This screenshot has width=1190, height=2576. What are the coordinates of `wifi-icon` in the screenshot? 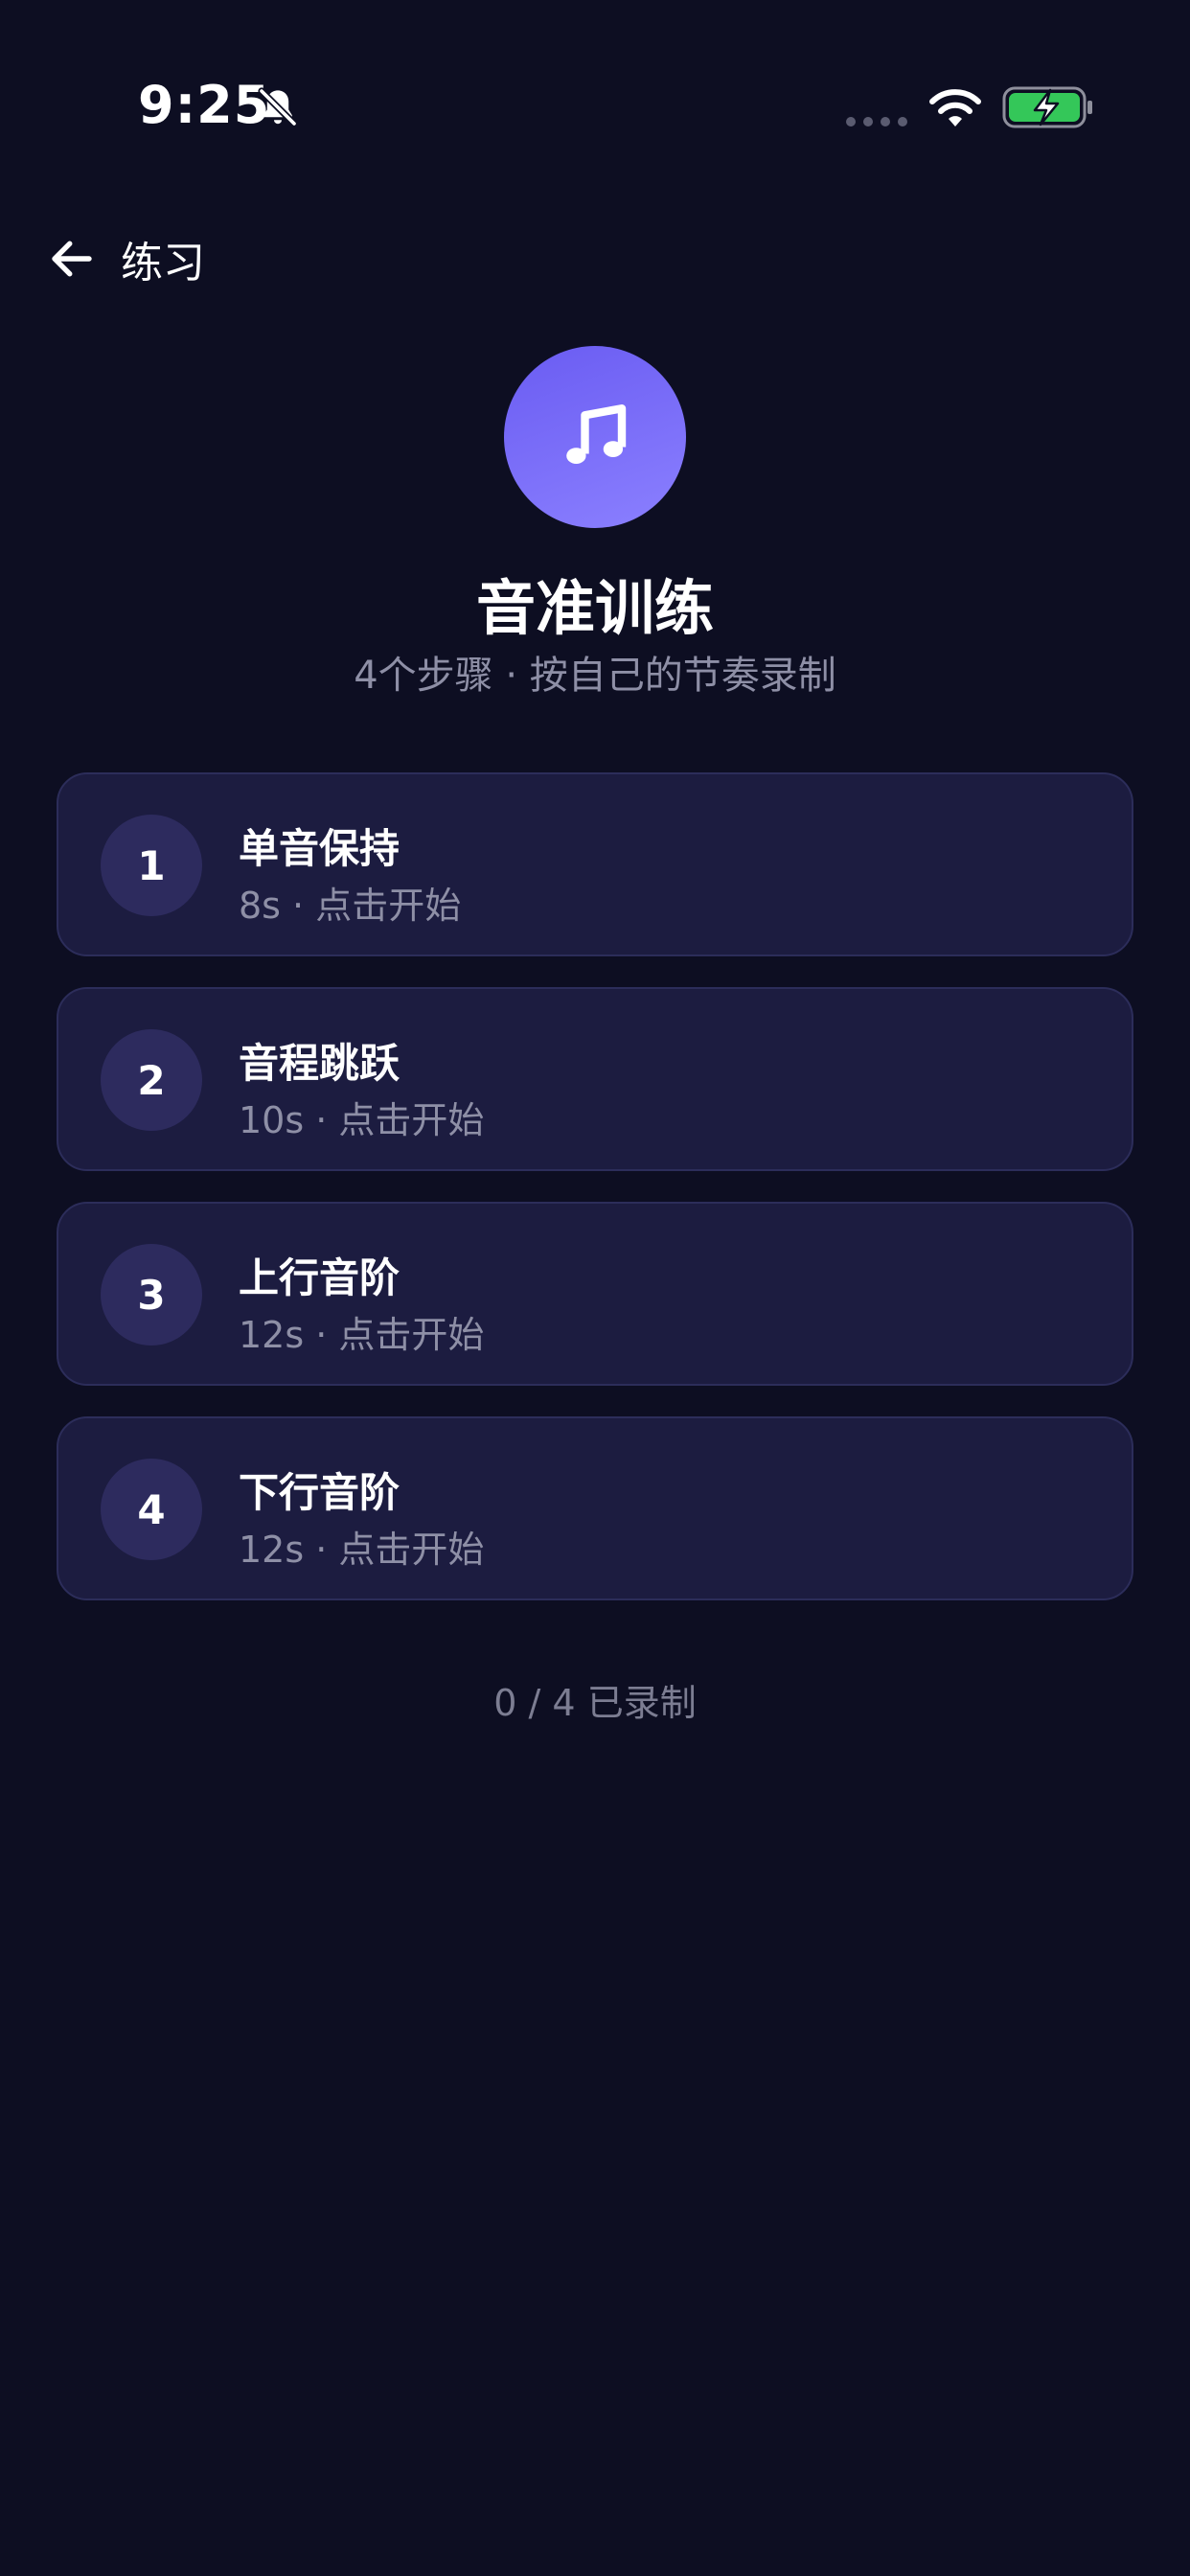 It's located at (955, 107).